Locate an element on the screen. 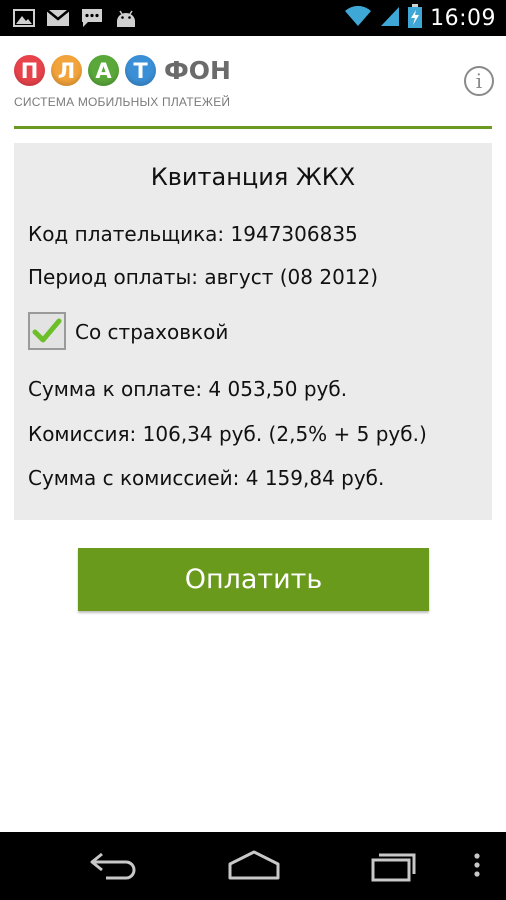  receipt-title: Квитанция ЖКХ is located at coordinates (253, 177).